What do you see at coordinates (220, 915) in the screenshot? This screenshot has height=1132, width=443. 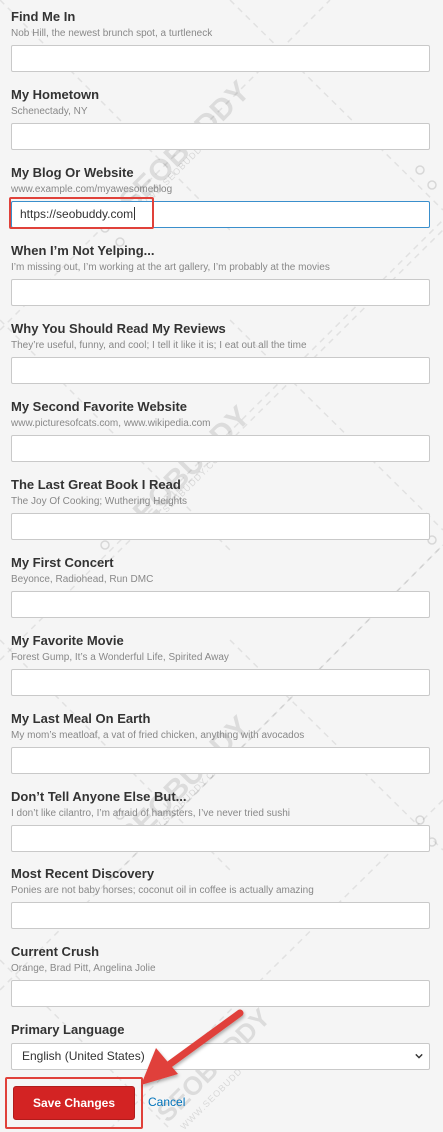 I see `most-recent-discovery-input` at bounding box center [220, 915].